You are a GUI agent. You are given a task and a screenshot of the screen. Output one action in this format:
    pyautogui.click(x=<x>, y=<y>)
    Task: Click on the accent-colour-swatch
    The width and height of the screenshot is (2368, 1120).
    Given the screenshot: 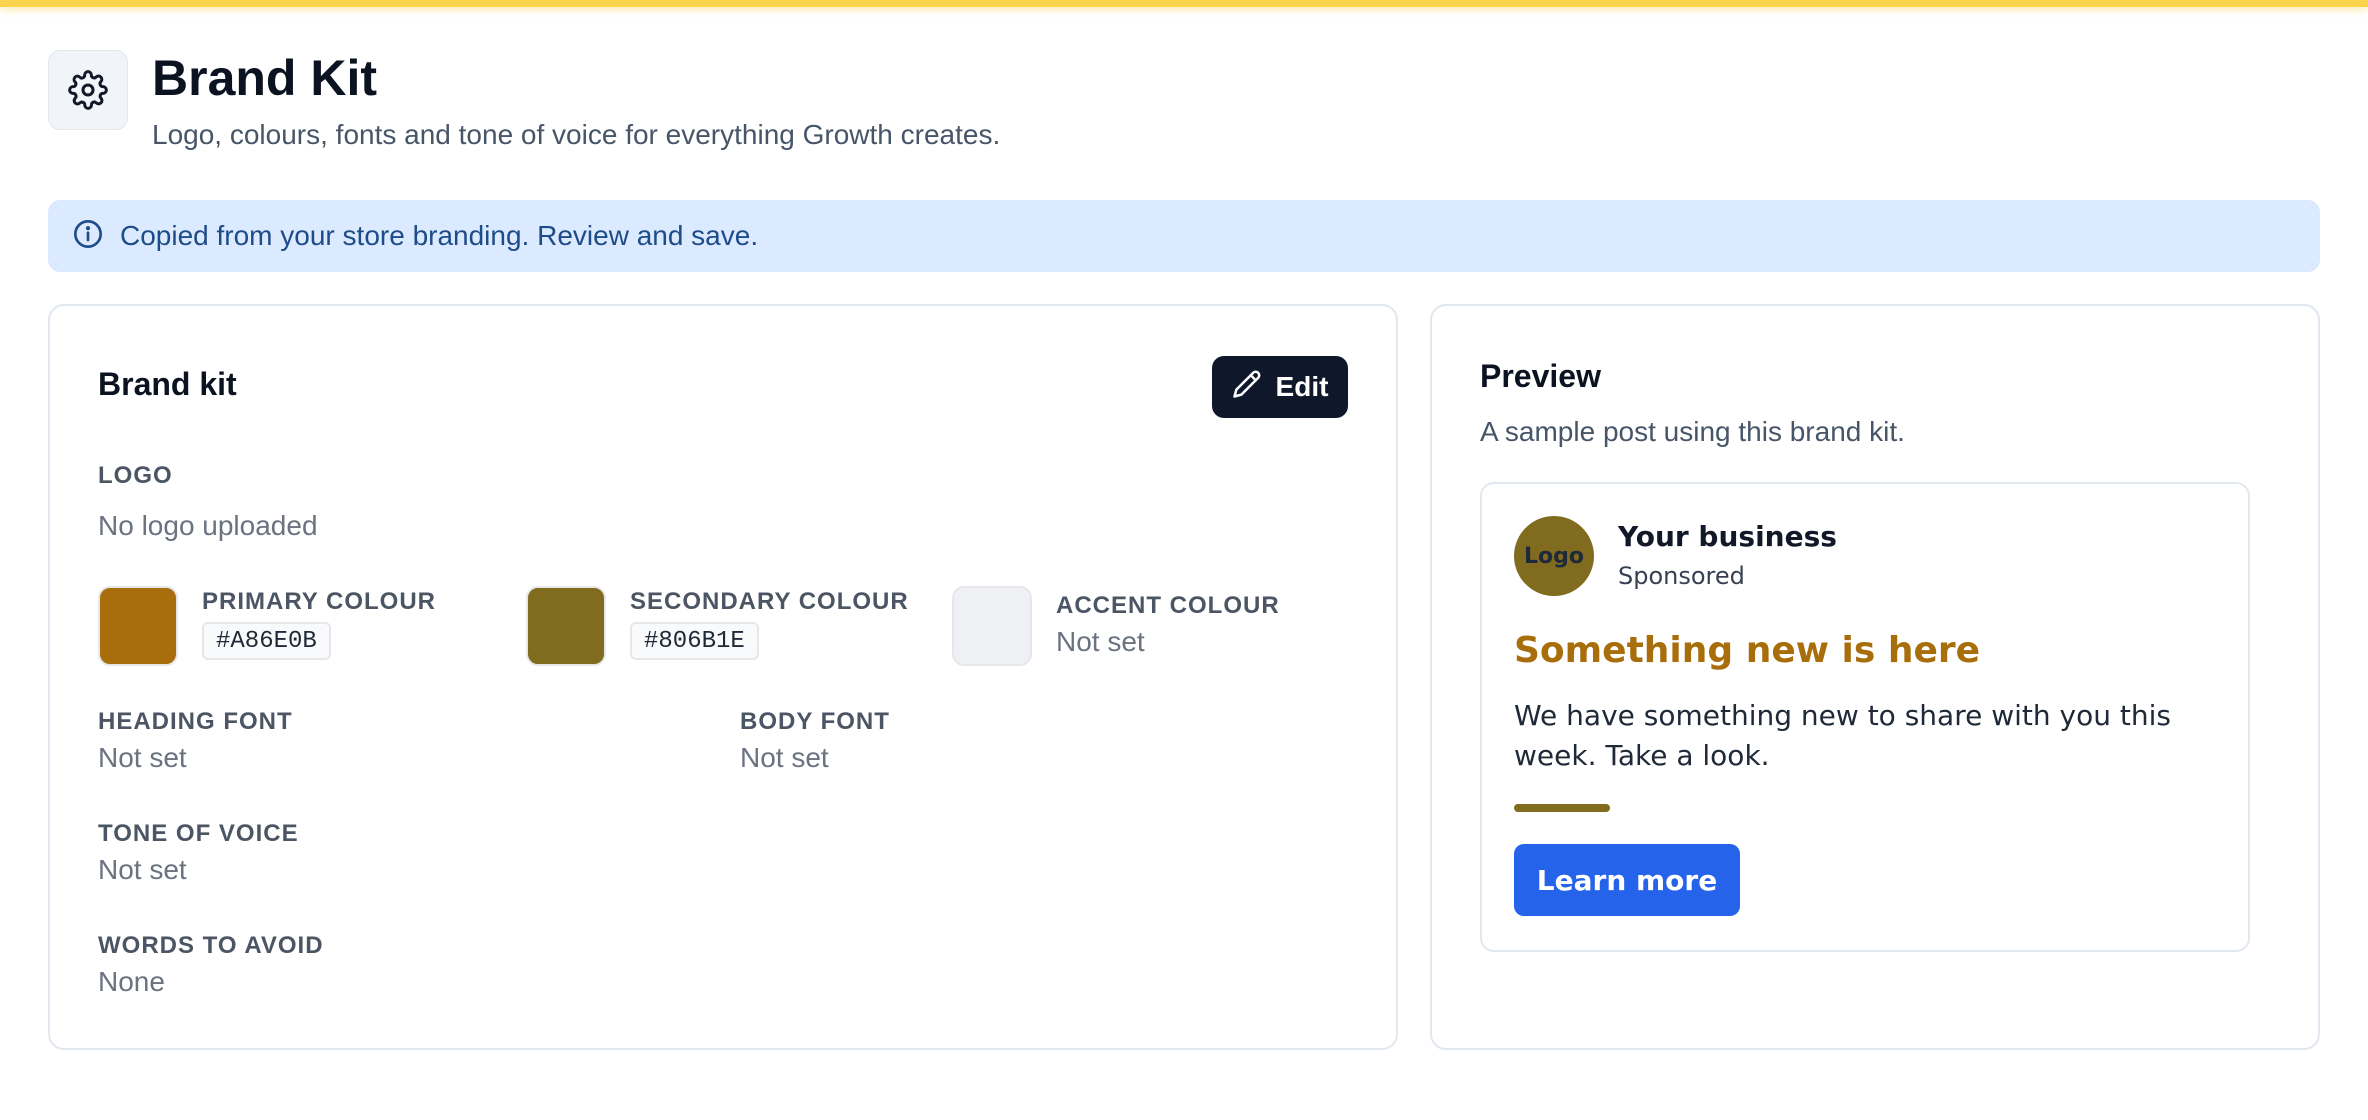 What is the action you would take?
    pyautogui.click(x=992, y=626)
    